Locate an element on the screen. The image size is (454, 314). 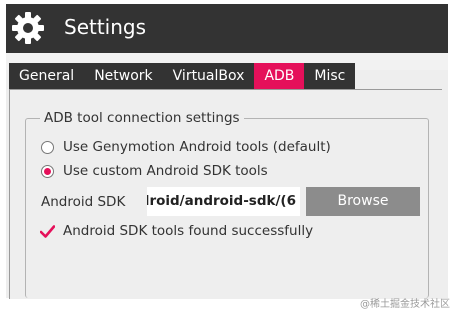
check-icon is located at coordinates (47, 231).